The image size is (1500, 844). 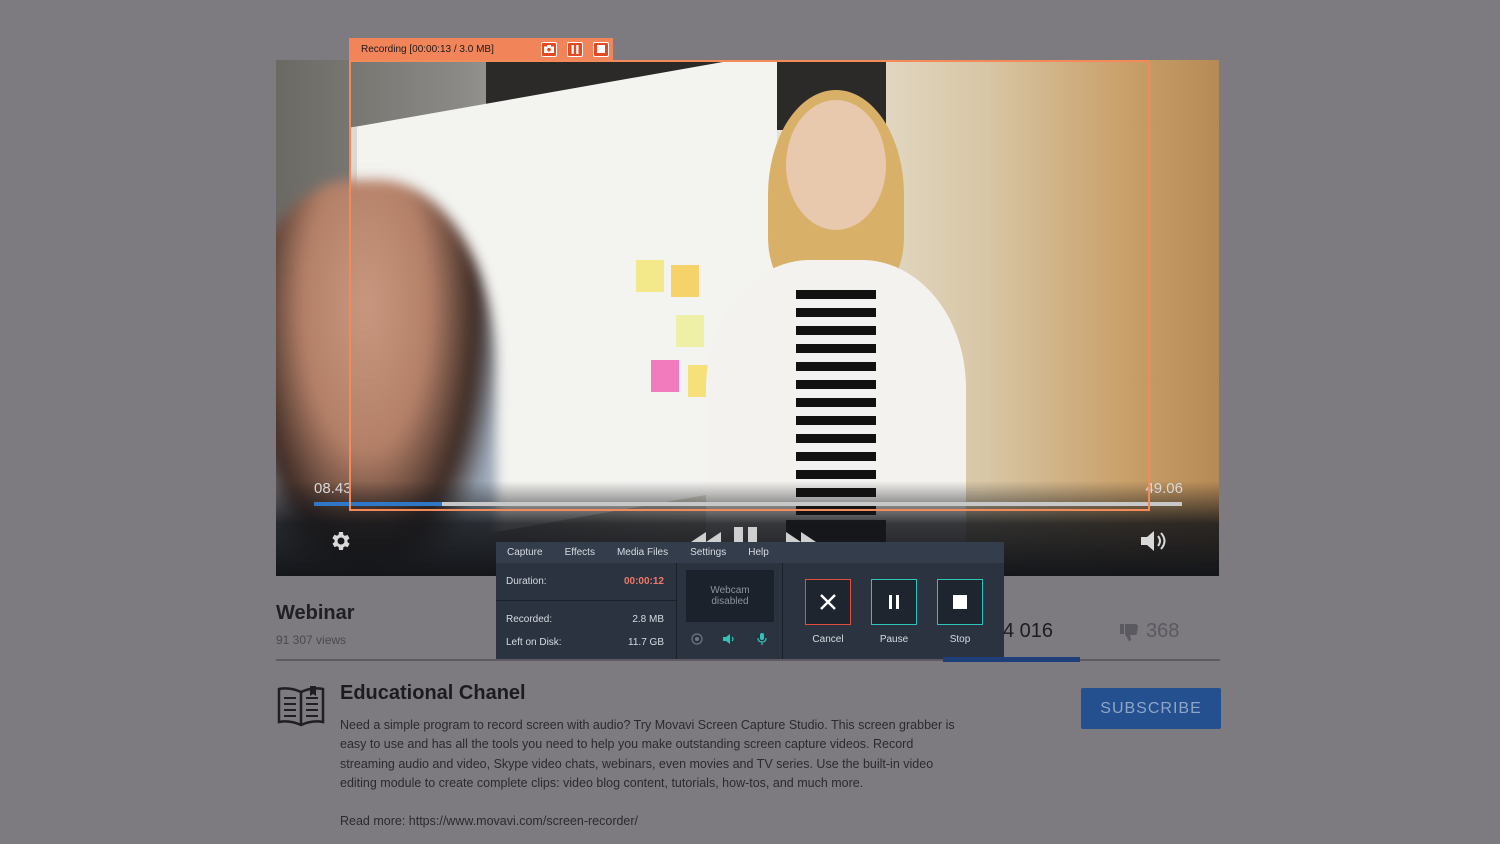 What do you see at coordinates (762, 639) in the screenshot?
I see `microphone-icon` at bounding box center [762, 639].